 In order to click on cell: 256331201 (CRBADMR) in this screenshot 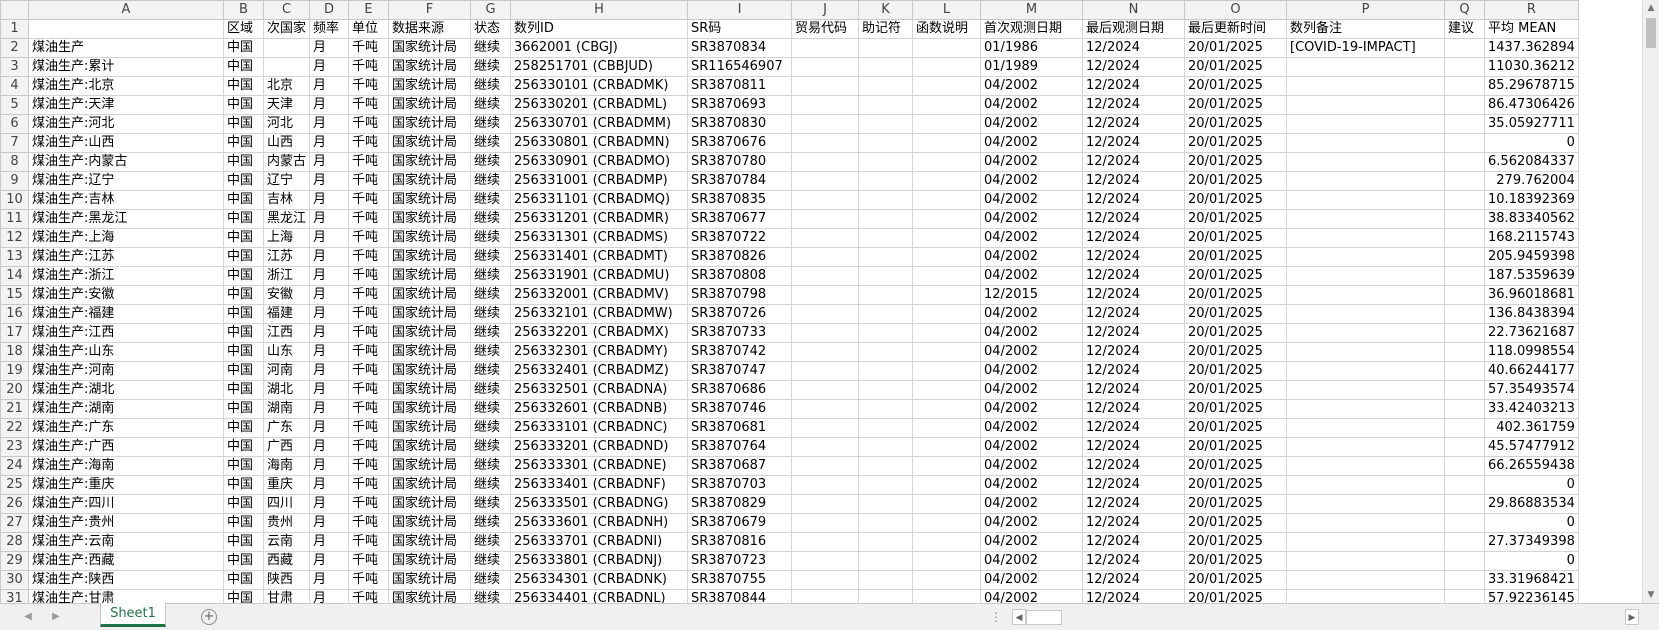, I will do `click(599, 219)`.